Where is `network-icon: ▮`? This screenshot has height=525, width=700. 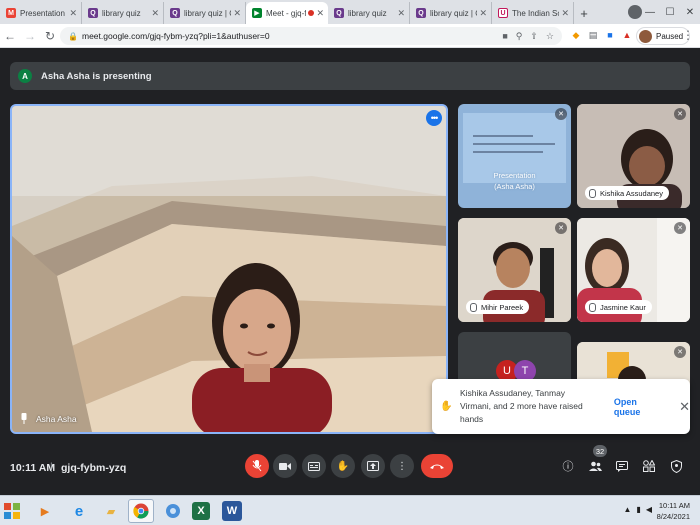
network-icon: ▮ is located at coordinates (638, 509).